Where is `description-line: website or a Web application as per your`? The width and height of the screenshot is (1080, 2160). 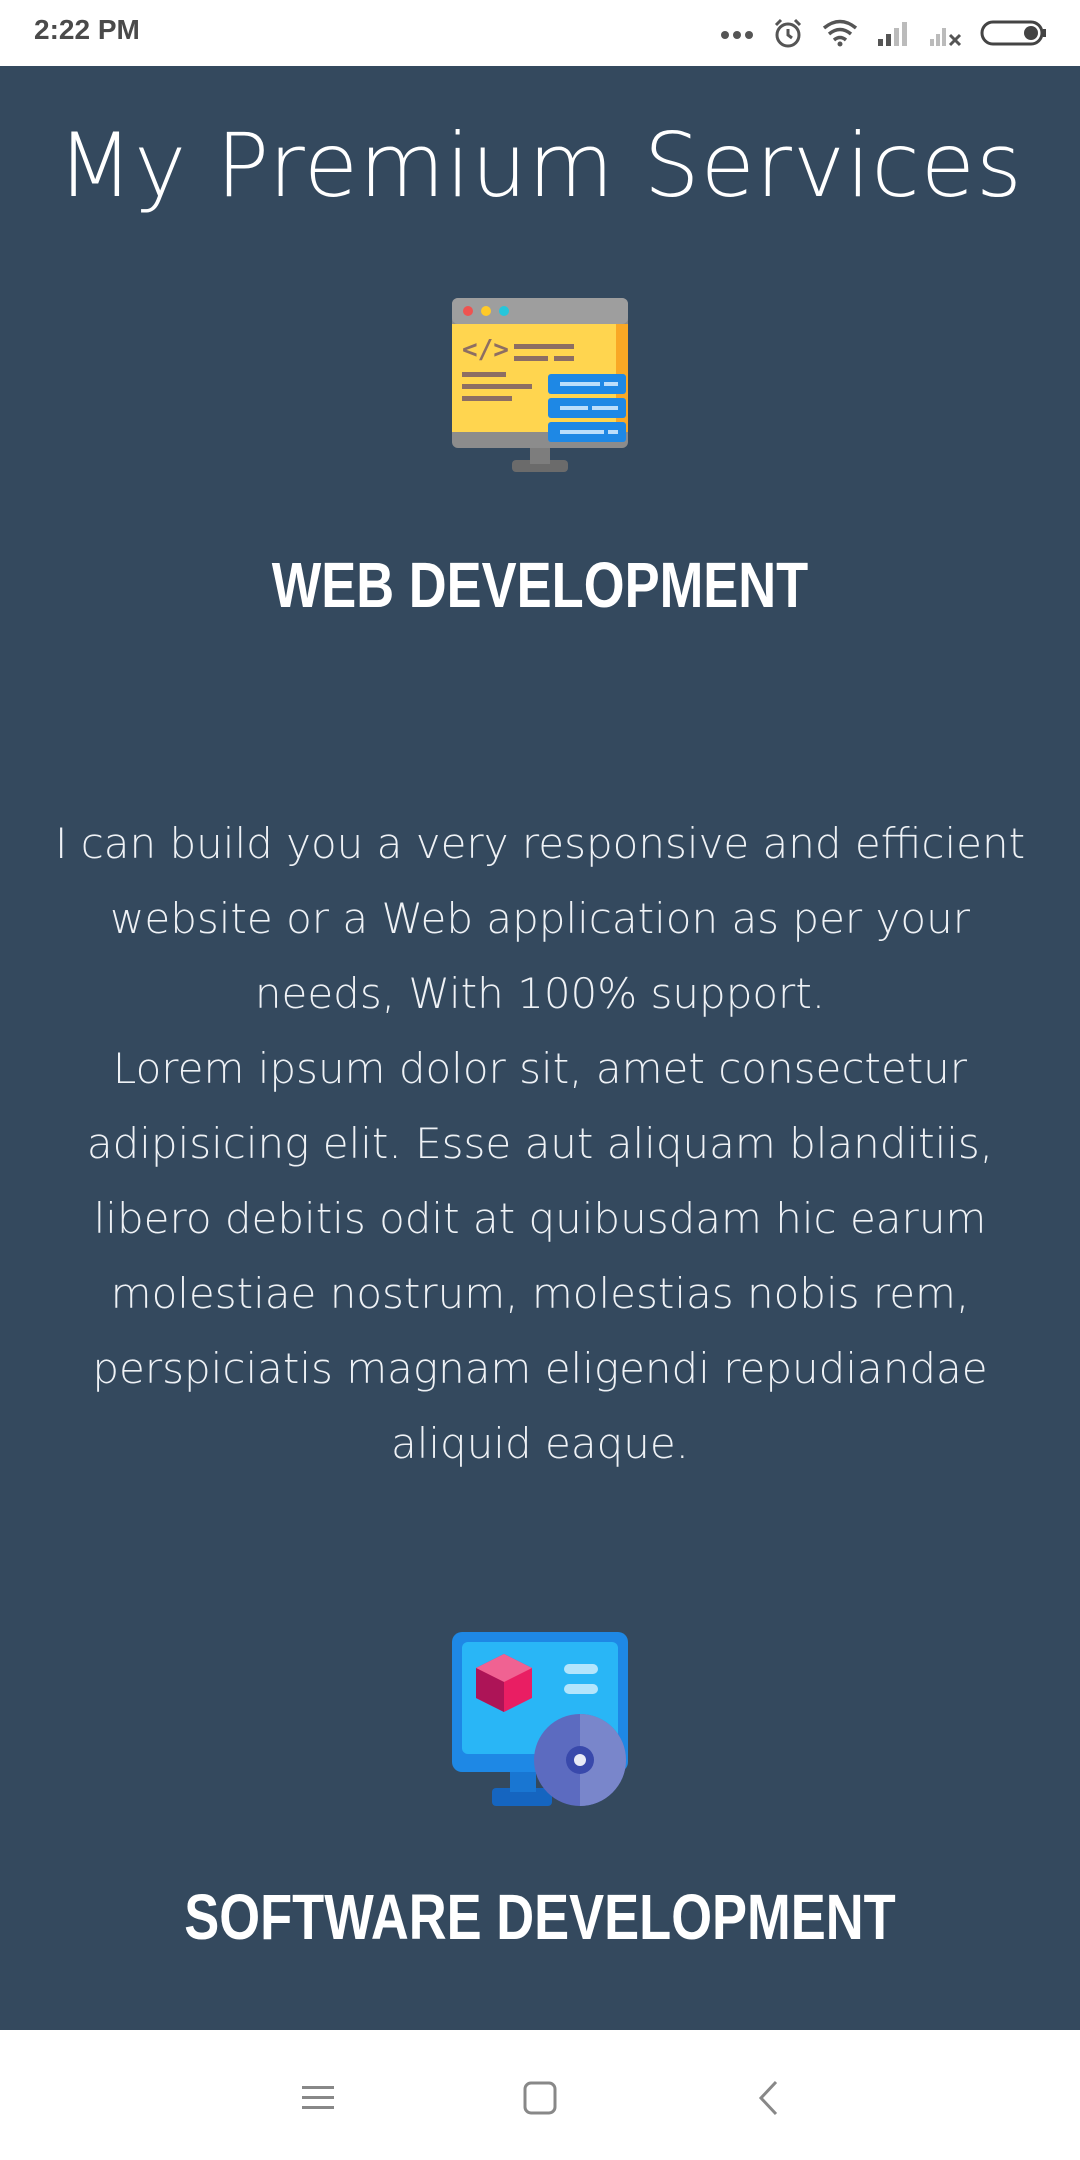
description-line: website or a Web application as per your is located at coordinates (540, 918).